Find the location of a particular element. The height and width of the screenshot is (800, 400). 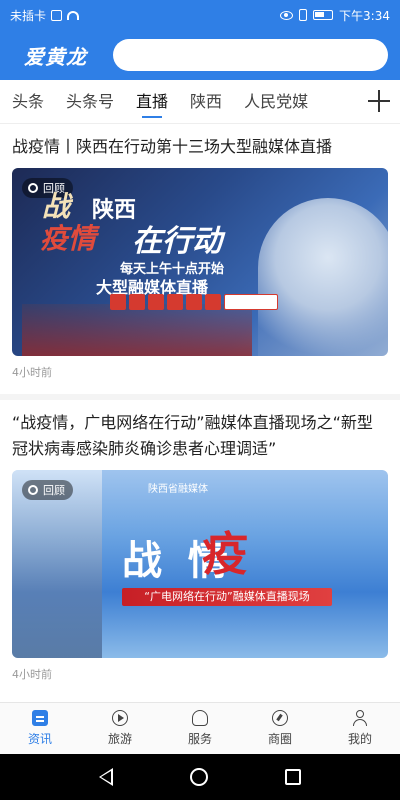

nav-item-news: 资讯 is located at coordinates (40, 728).